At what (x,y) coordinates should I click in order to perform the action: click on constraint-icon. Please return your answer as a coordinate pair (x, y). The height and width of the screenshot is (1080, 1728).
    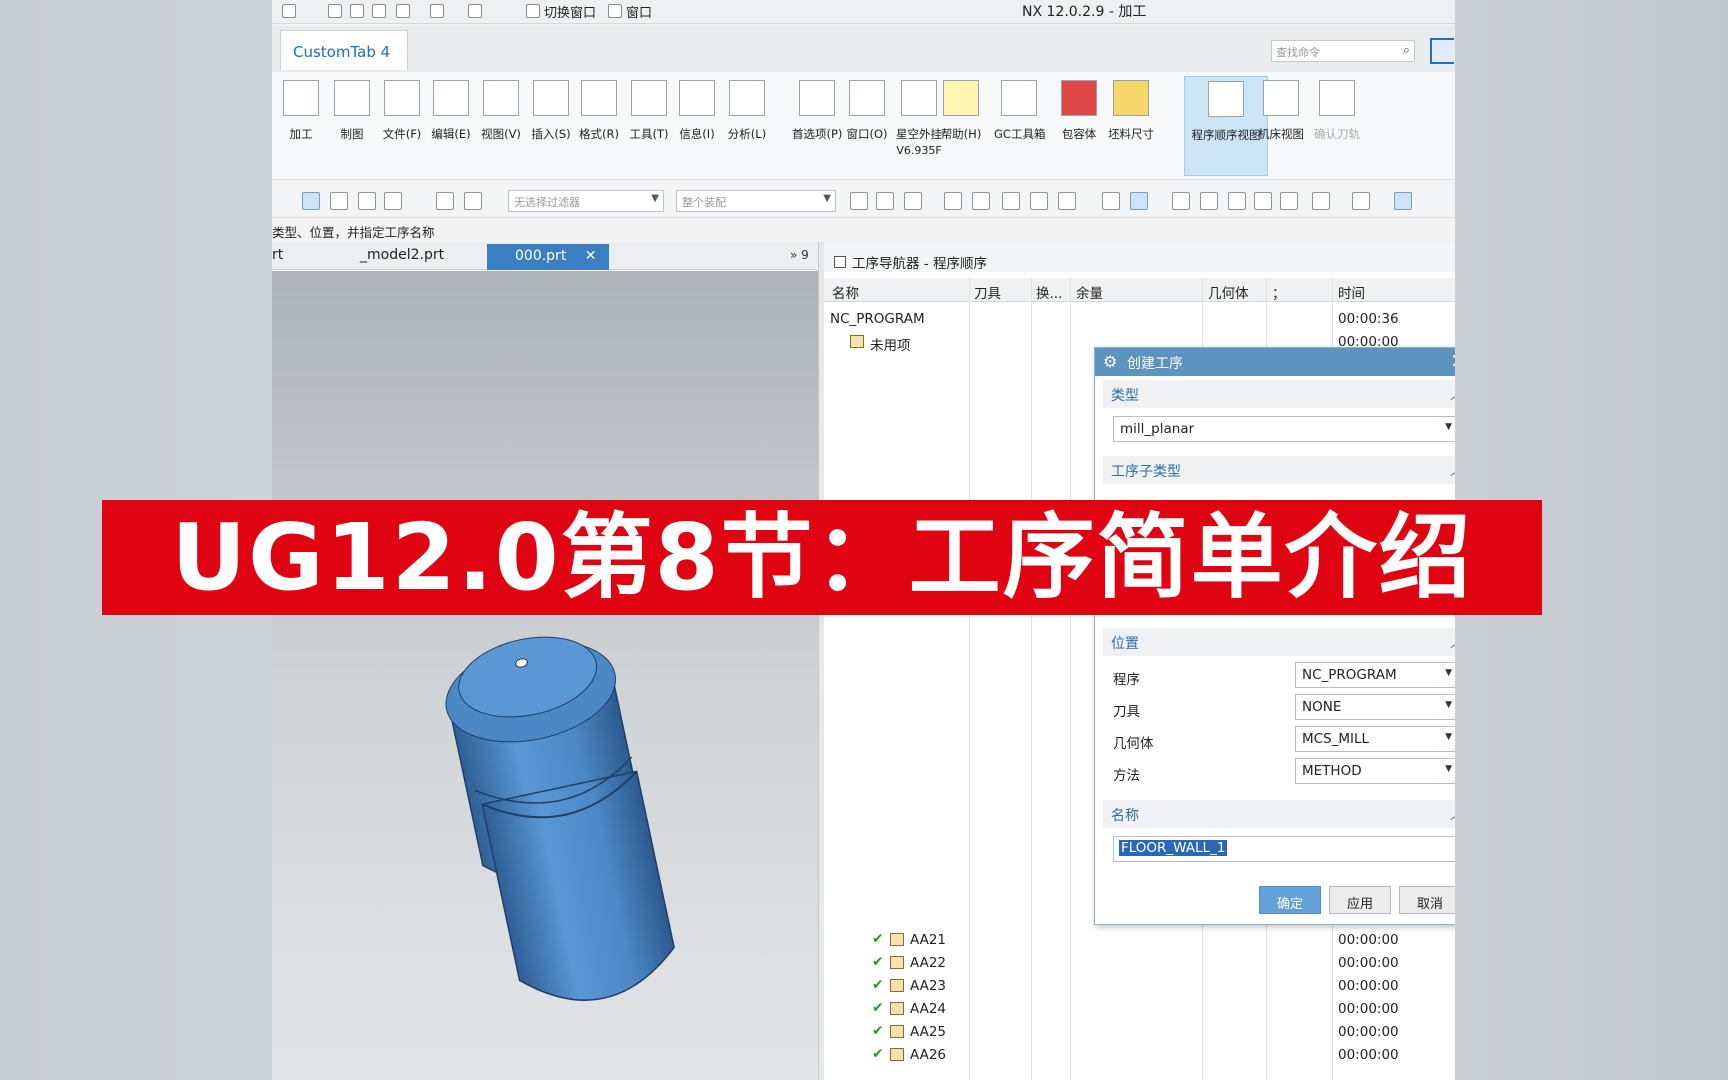
    Looking at the image, I should click on (885, 201).